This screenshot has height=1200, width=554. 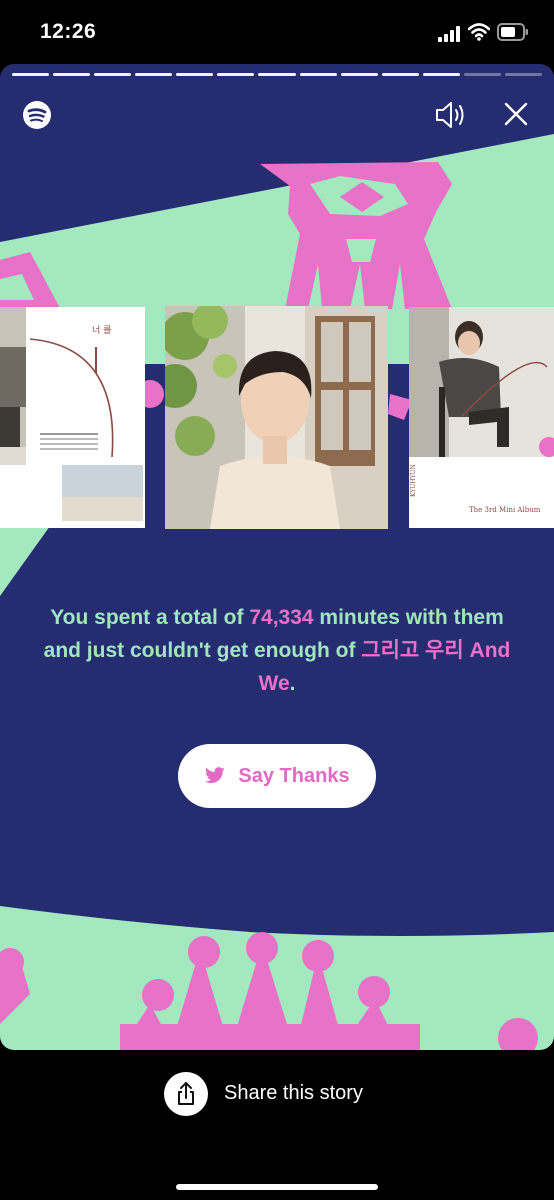 What do you see at coordinates (276, 417) in the screenshot?
I see `album-cover-center` at bounding box center [276, 417].